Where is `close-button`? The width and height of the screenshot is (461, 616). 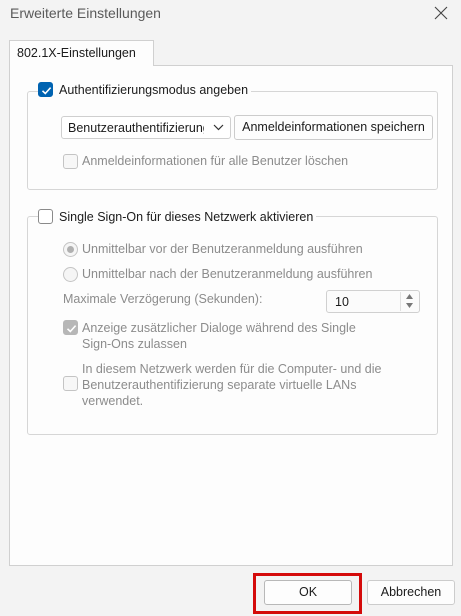
close-button is located at coordinates (441, 14).